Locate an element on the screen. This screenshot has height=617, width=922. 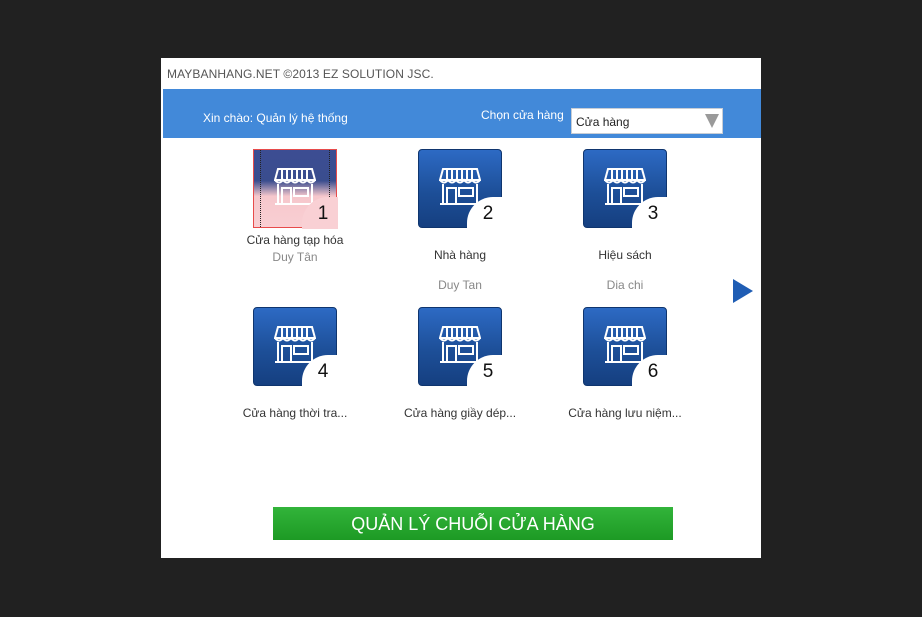
dropdown-arrow-icon is located at coordinates (712, 121).